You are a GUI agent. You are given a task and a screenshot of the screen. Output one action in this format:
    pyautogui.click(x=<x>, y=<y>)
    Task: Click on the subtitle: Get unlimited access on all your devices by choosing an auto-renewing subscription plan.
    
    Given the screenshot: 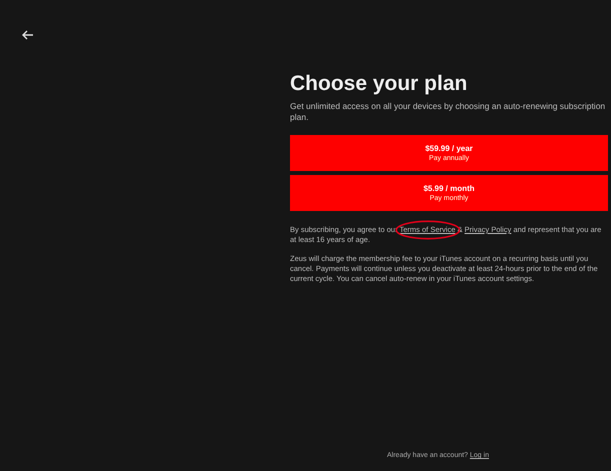 What is the action you would take?
    pyautogui.click(x=448, y=112)
    